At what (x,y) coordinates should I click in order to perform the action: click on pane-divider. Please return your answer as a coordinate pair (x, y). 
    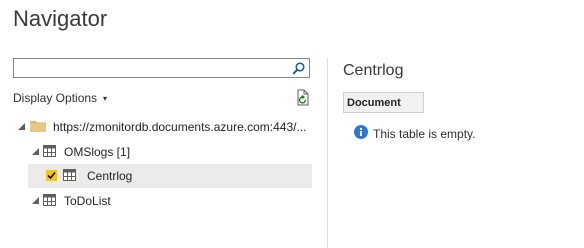
    Looking at the image, I should click on (327, 153).